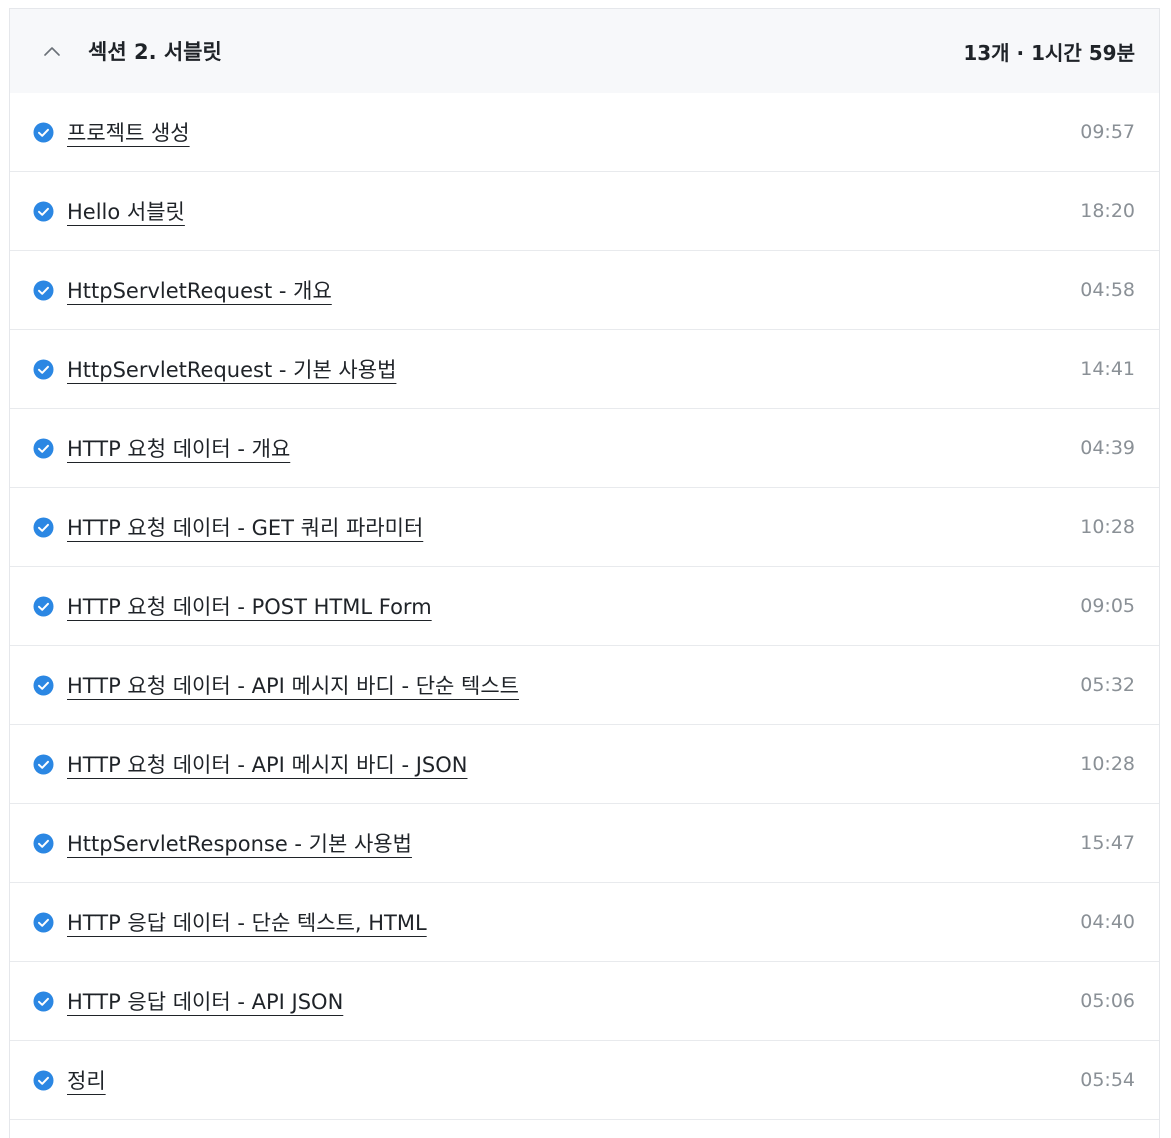  What do you see at coordinates (584, 51) in the screenshot?
I see `section-header: 섹션 2. 서블릿 13개 · 1시간 59분` at bounding box center [584, 51].